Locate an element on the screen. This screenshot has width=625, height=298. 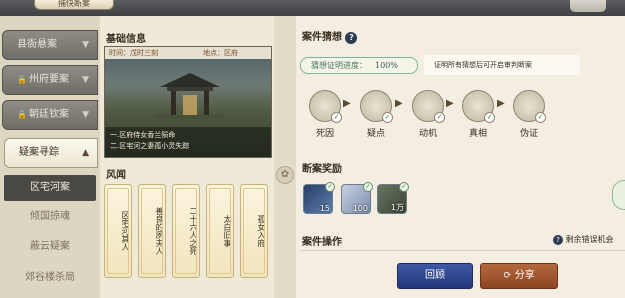
guess-progress: 猜想证明进度： 100% is located at coordinates (359, 65).